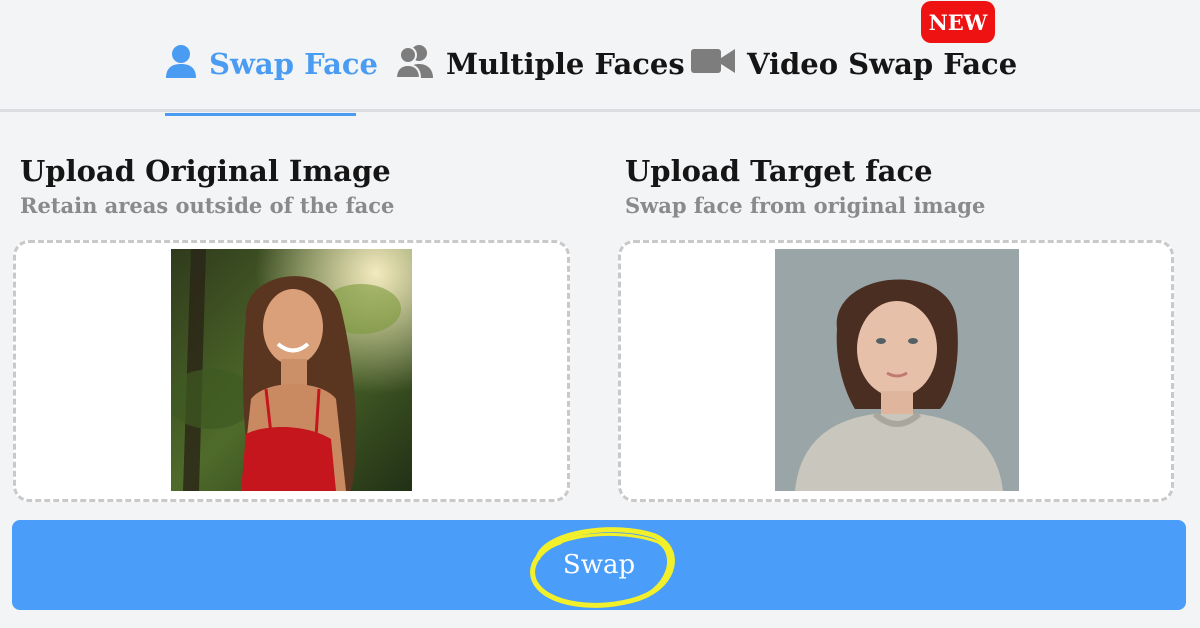 The height and width of the screenshot is (628, 1200). Describe the element at coordinates (260, 114) in the screenshot. I see `active-tab-indicator` at that location.